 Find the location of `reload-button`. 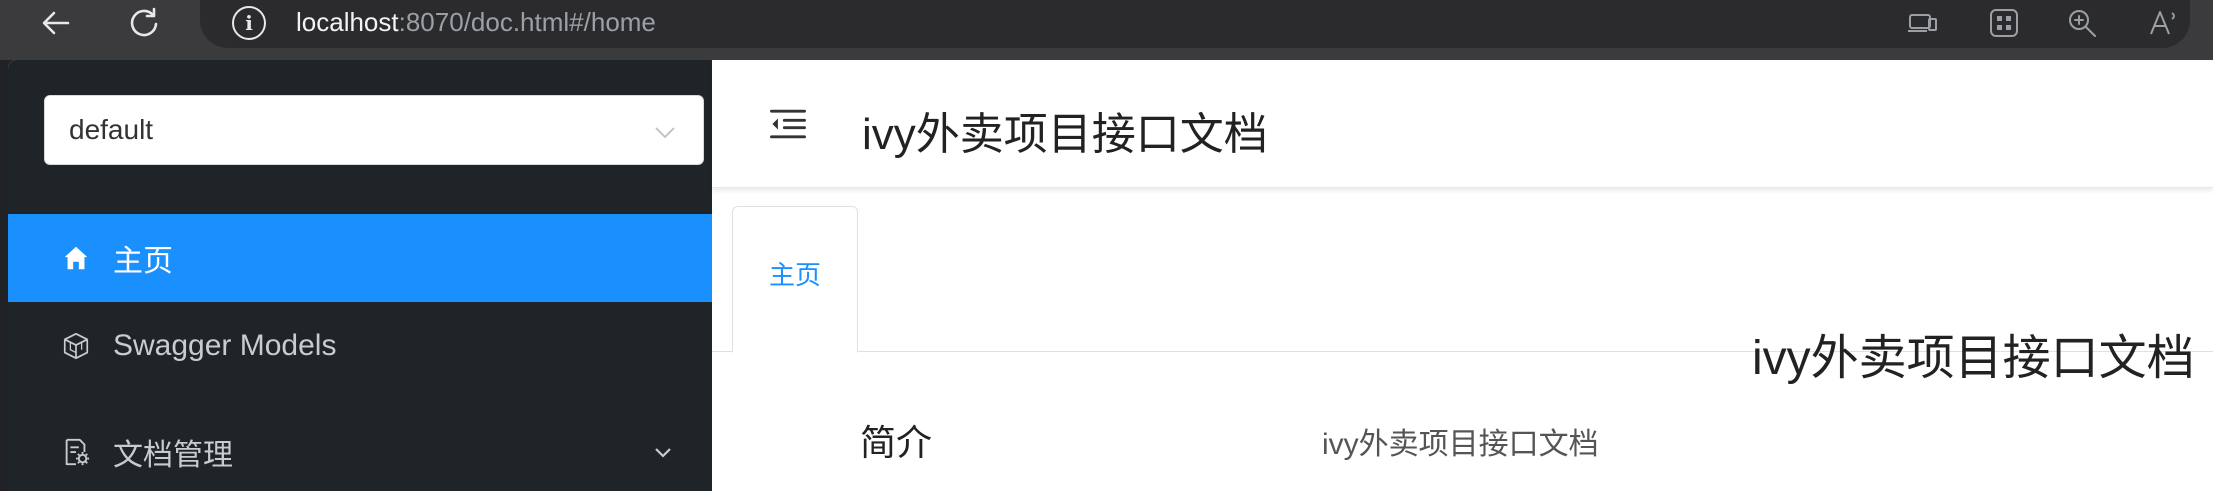

reload-button is located at coordinates (144, 23).